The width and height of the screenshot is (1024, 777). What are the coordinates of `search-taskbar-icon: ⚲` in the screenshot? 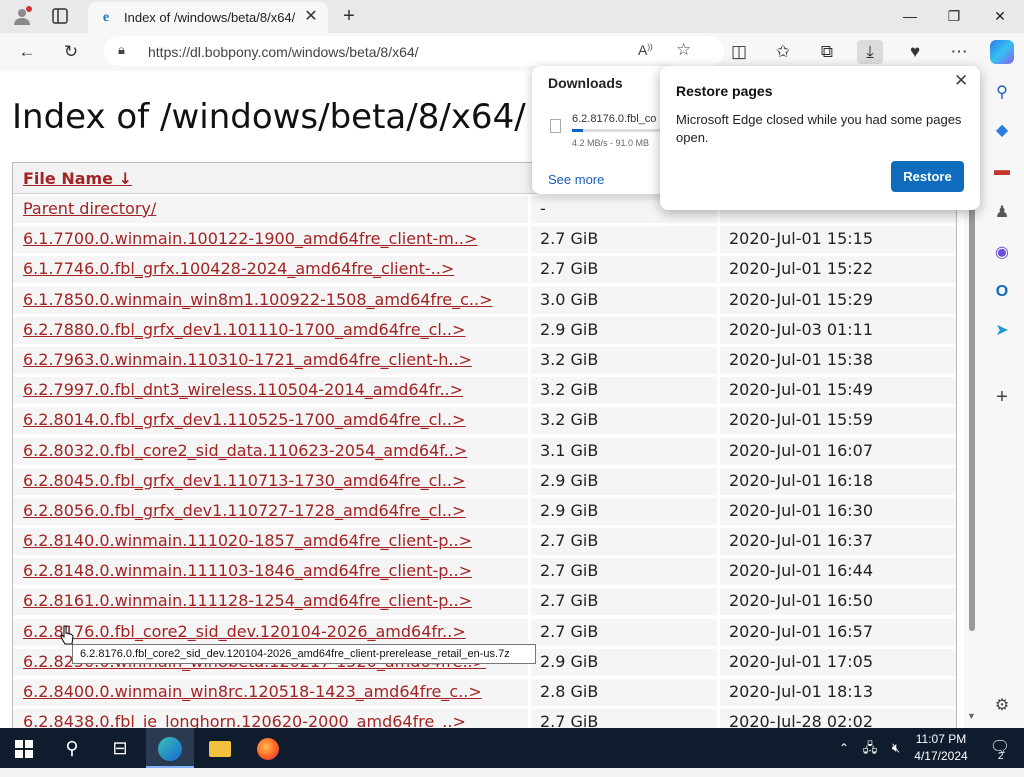 It's located at (72, 748).